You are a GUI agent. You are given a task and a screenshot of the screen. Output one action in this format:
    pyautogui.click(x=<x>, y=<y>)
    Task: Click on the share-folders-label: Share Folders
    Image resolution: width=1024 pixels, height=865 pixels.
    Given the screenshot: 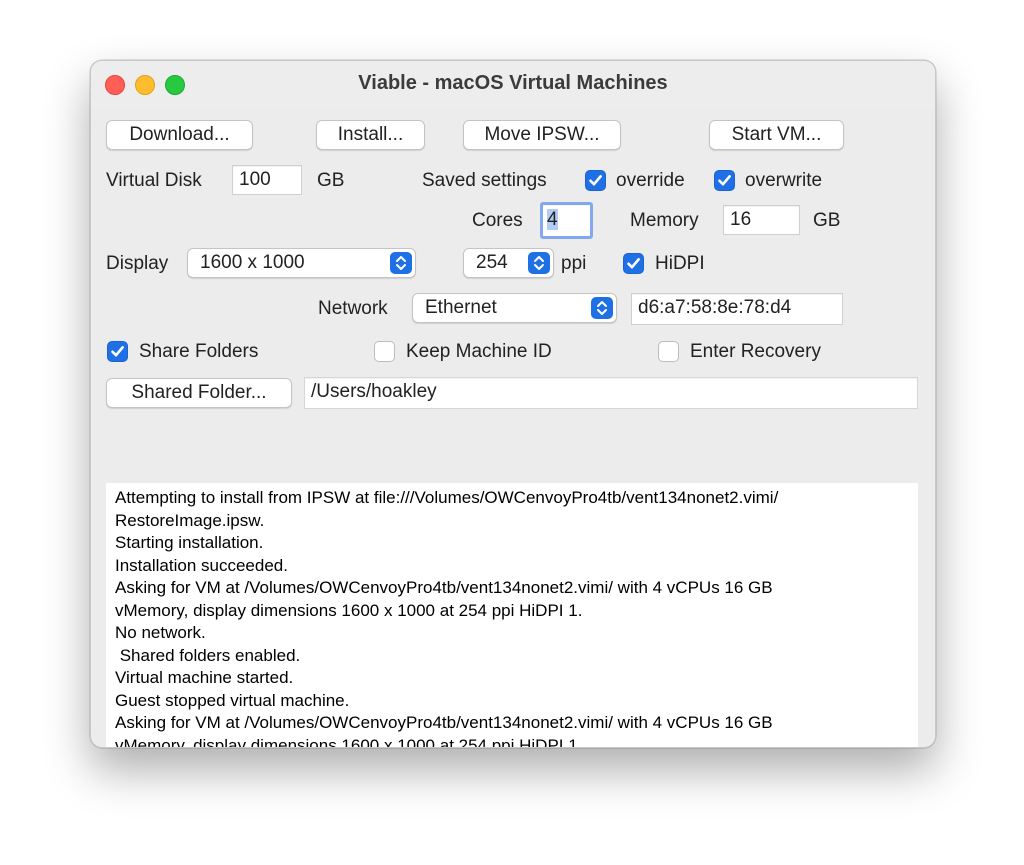 What is the action you would take?
    pyautogui.click(x=199, y=351)
    